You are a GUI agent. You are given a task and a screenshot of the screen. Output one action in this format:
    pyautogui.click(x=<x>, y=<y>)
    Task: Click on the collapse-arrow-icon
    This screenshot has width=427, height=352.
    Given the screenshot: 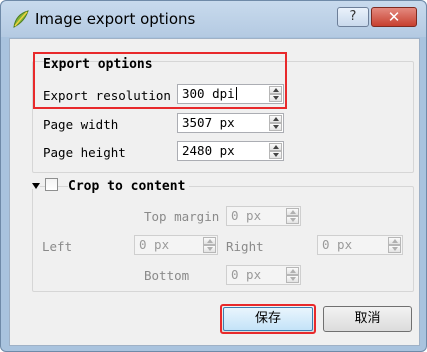 What is the action you would take?
    pyautogui.click(x=36, y=186)
    